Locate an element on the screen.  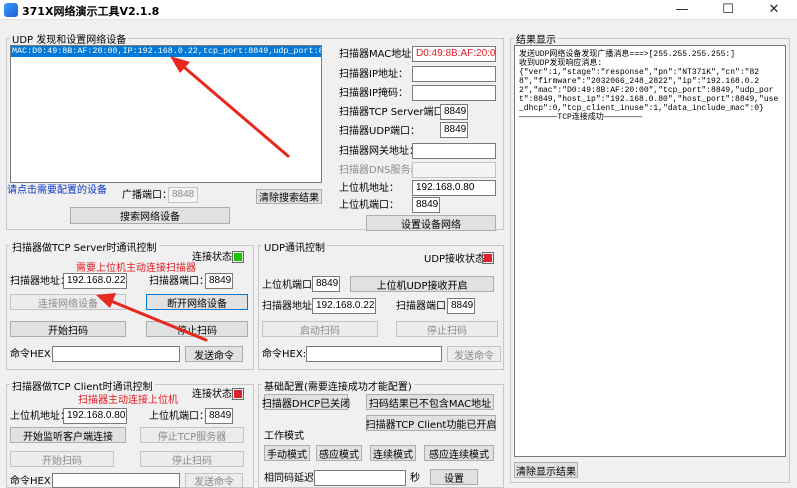
scanner-mac-field: D0:49:8B:AF:20:00 is located at coordinates (454, 54).